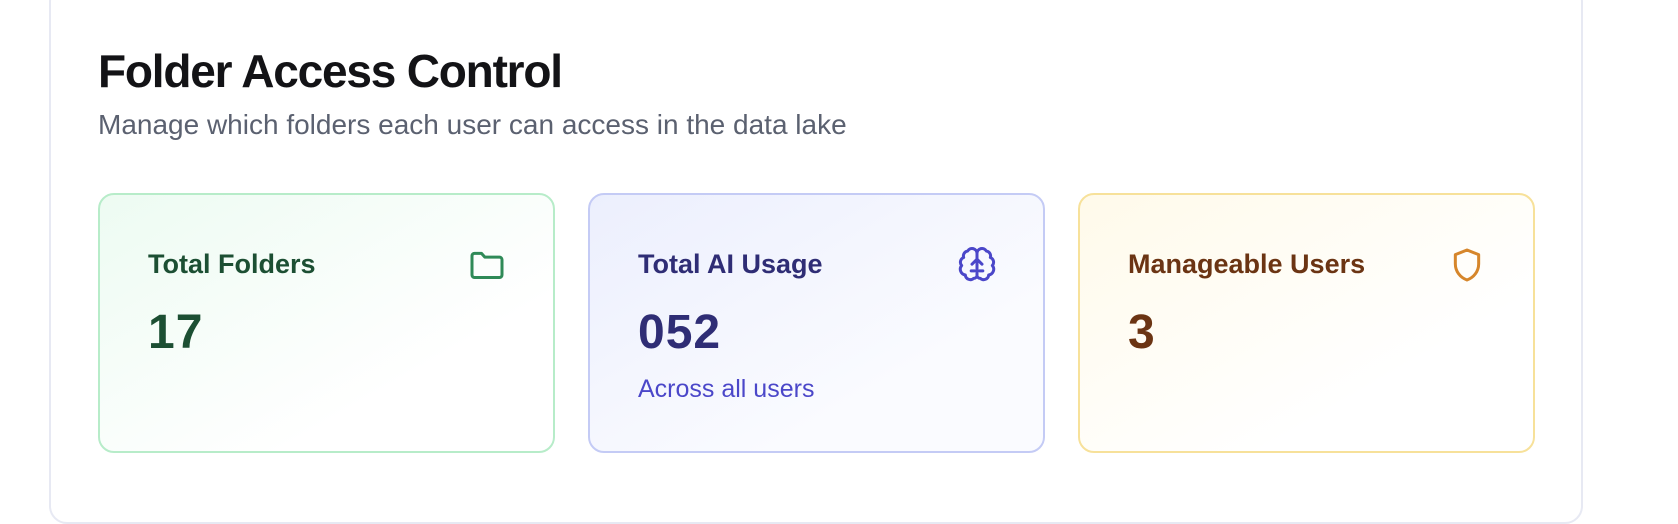 This screenshot has height=524, width=1678. What do you see at coordinates (730, 264) in the screenshot?
I see `stat-label: Total AI Usage` at bounding box center [730, 264].